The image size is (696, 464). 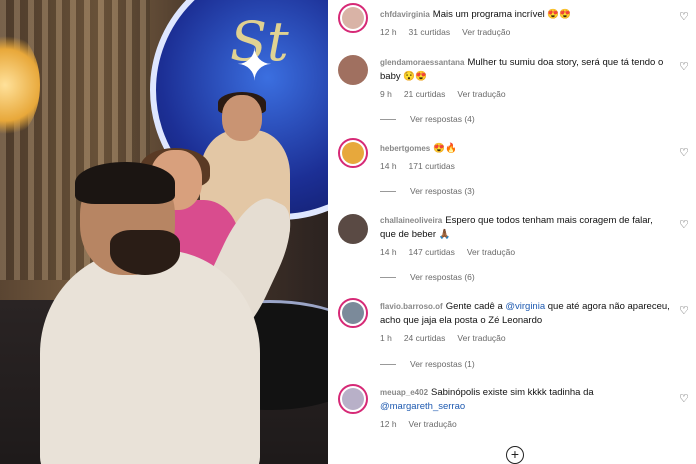 I want to click on comment-time: 9 h, so click(x=386, y=94).